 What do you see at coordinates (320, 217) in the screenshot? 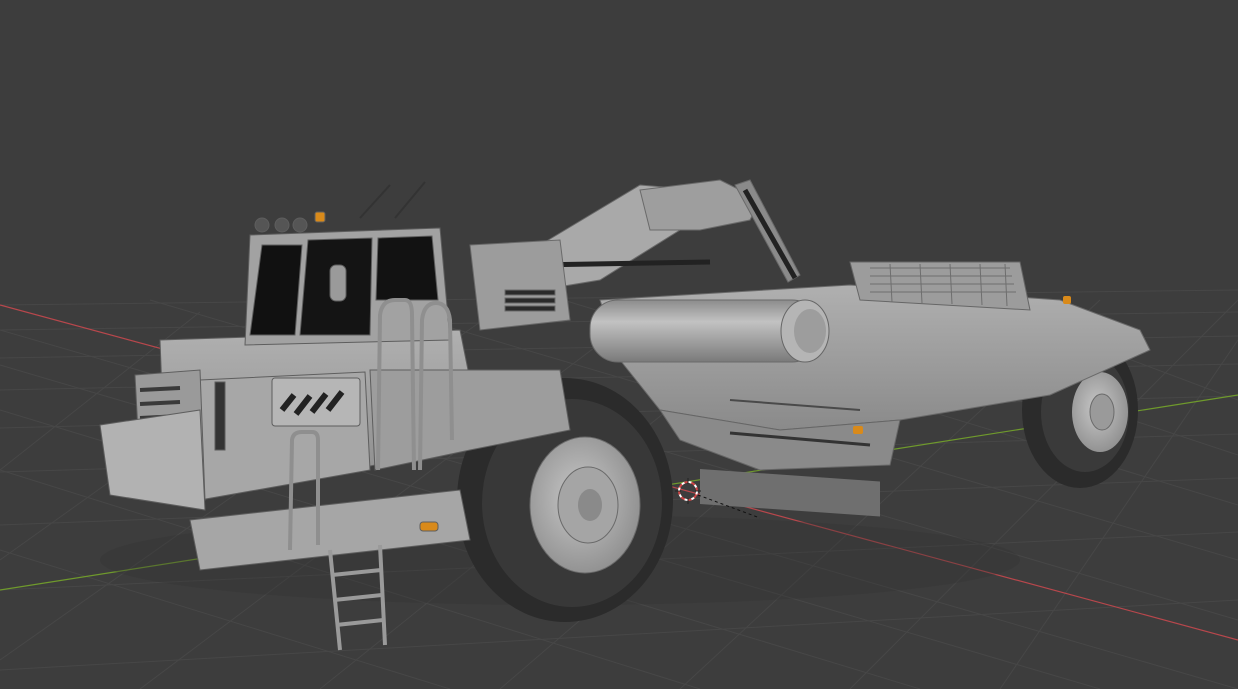
I see `cab-beacon` at bounding box center [320, 217].